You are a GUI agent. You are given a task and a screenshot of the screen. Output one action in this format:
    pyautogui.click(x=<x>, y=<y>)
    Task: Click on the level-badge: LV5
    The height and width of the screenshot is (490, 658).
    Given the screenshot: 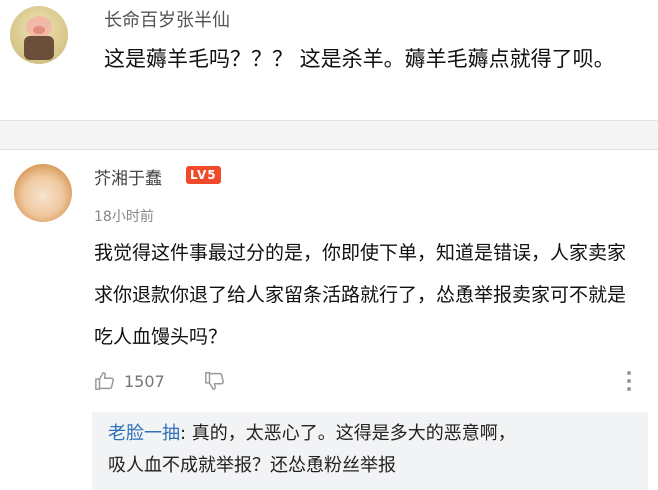 What is the action you would take?
    pyautogui.click(x=203, y=175)
    